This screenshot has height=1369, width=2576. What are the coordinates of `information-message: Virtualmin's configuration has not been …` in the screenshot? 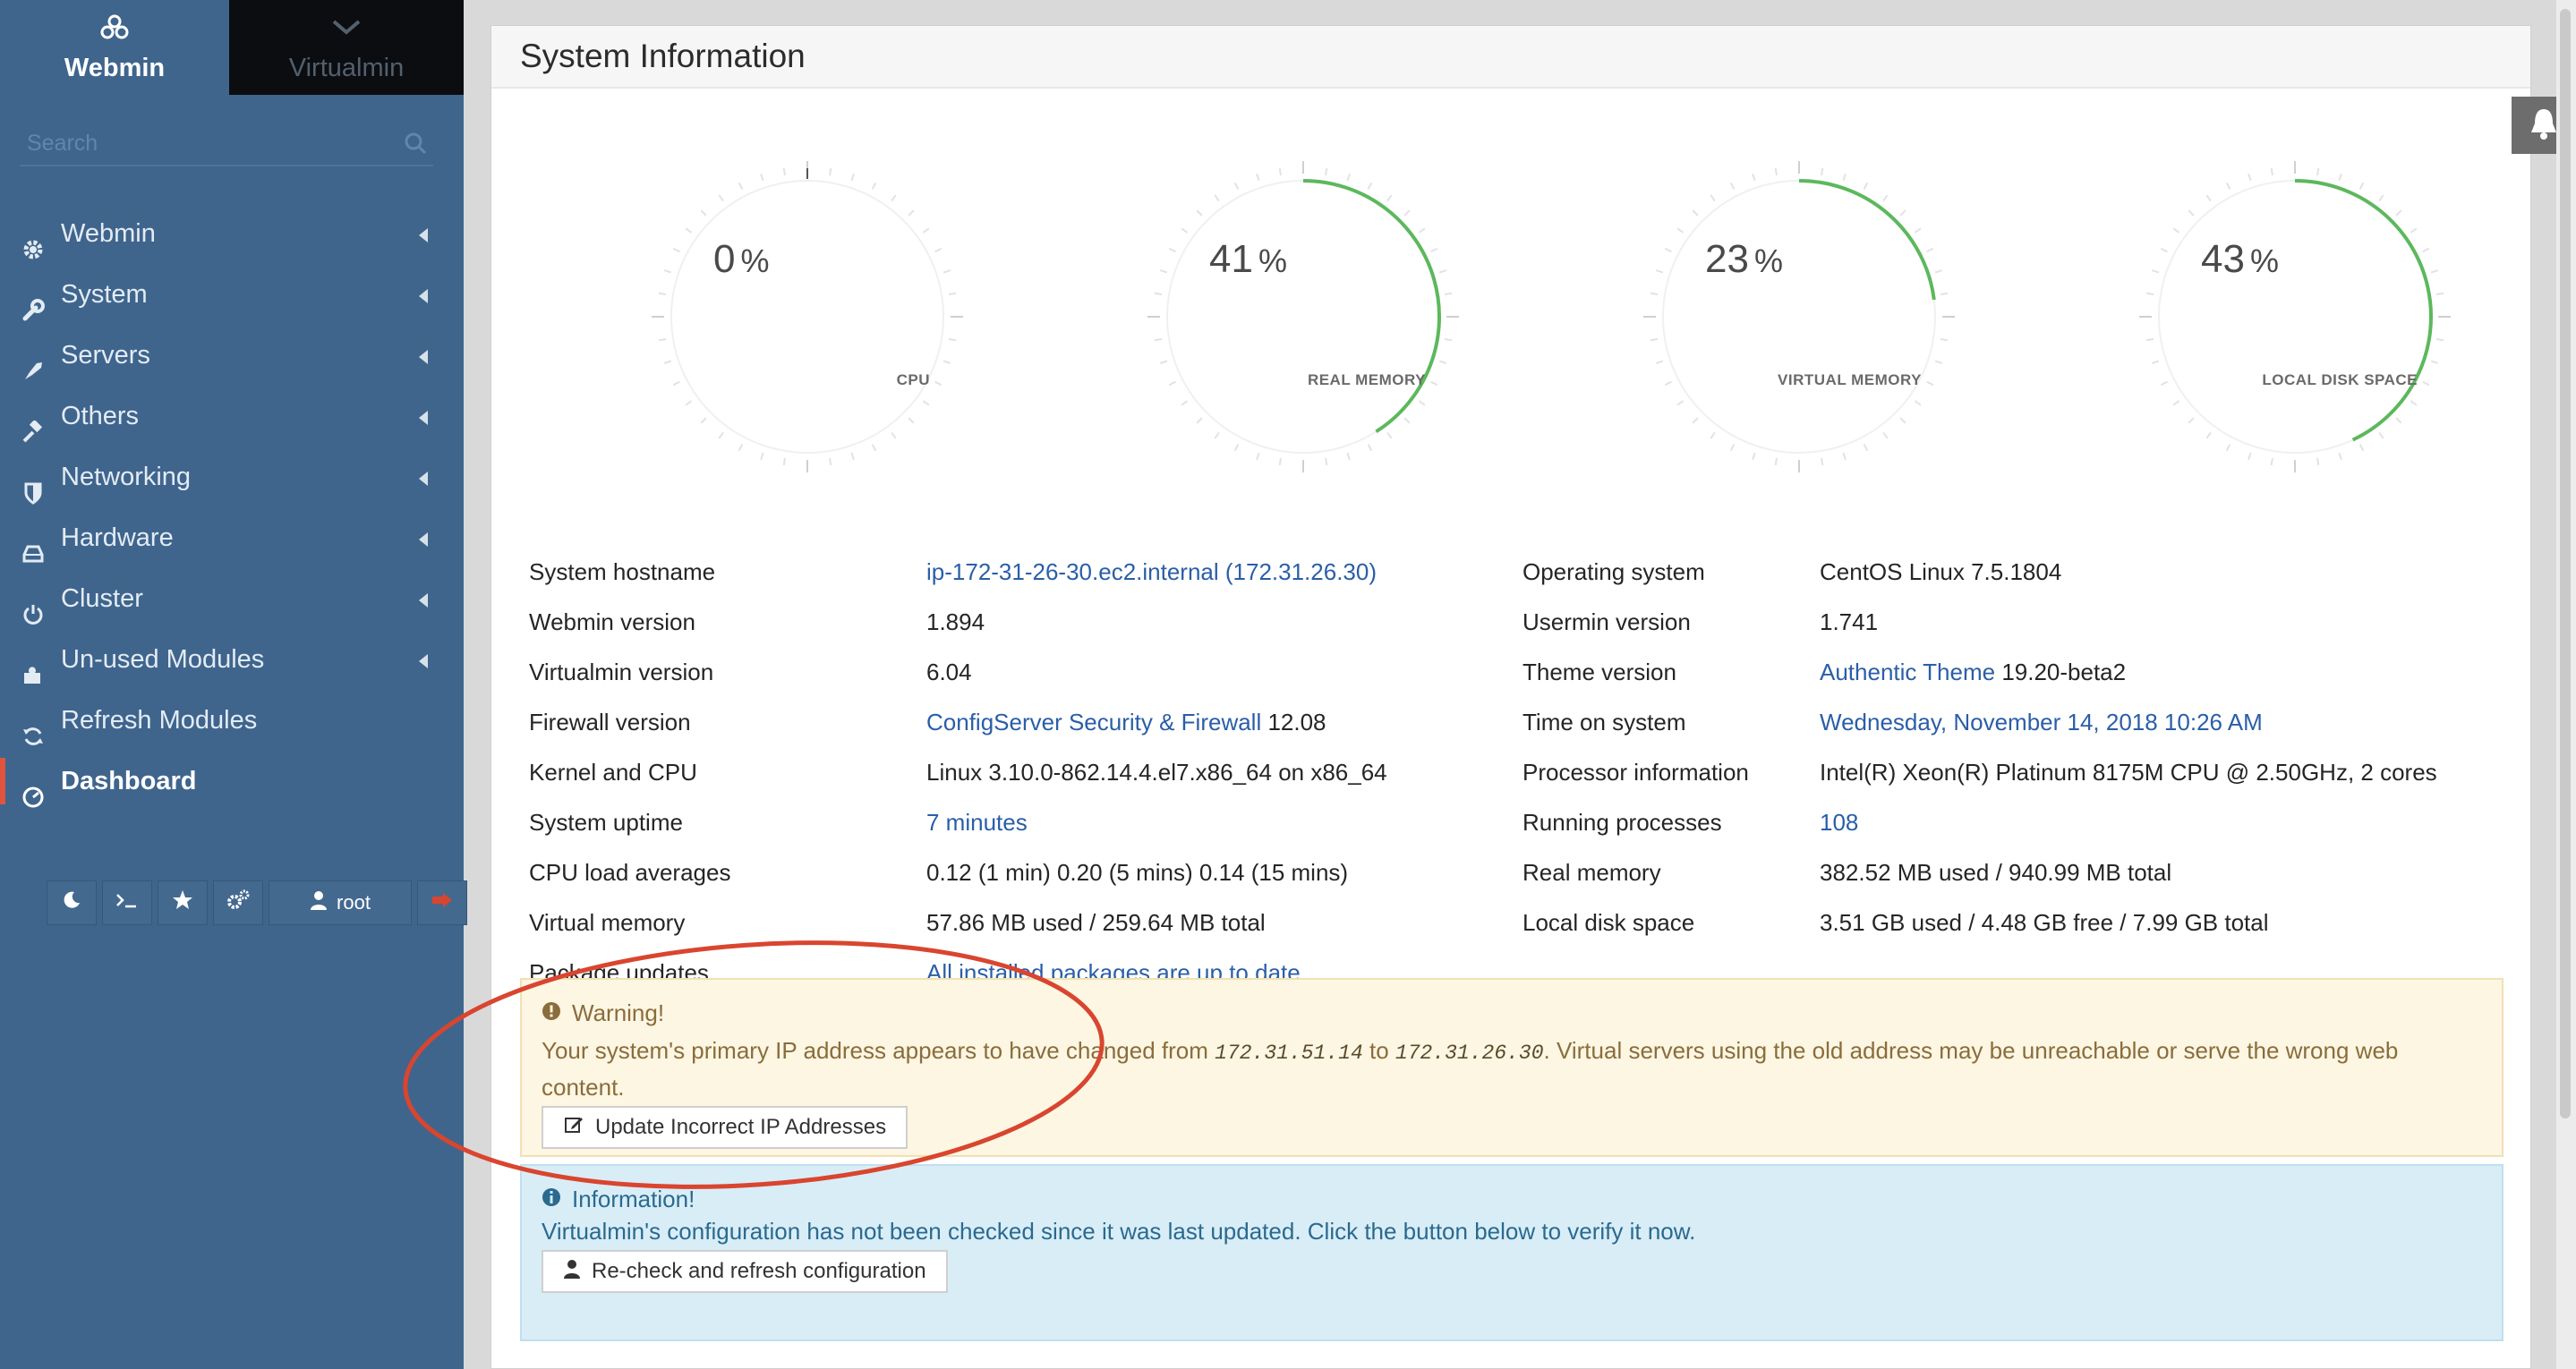 It's located at (1119, 1231).